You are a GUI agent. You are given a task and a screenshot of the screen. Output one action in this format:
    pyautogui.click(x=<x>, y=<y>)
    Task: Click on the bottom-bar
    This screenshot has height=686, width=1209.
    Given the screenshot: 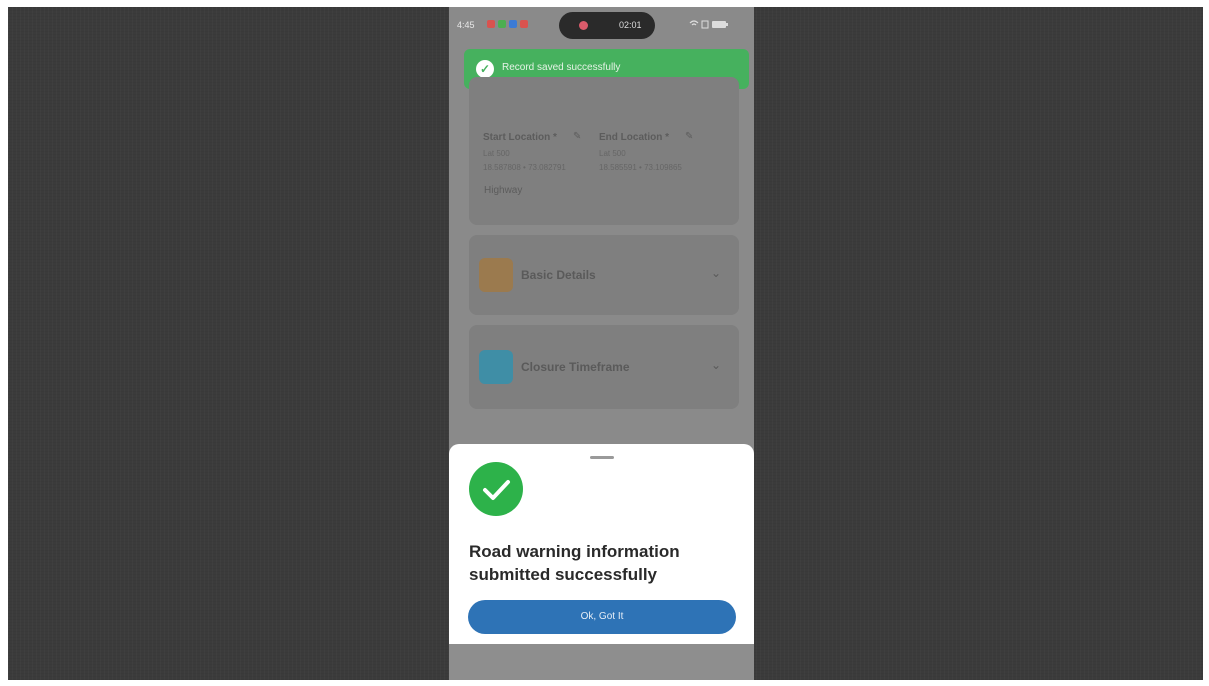 What is the action you would take?
    pyautogui.click(x=601, y=662)
    